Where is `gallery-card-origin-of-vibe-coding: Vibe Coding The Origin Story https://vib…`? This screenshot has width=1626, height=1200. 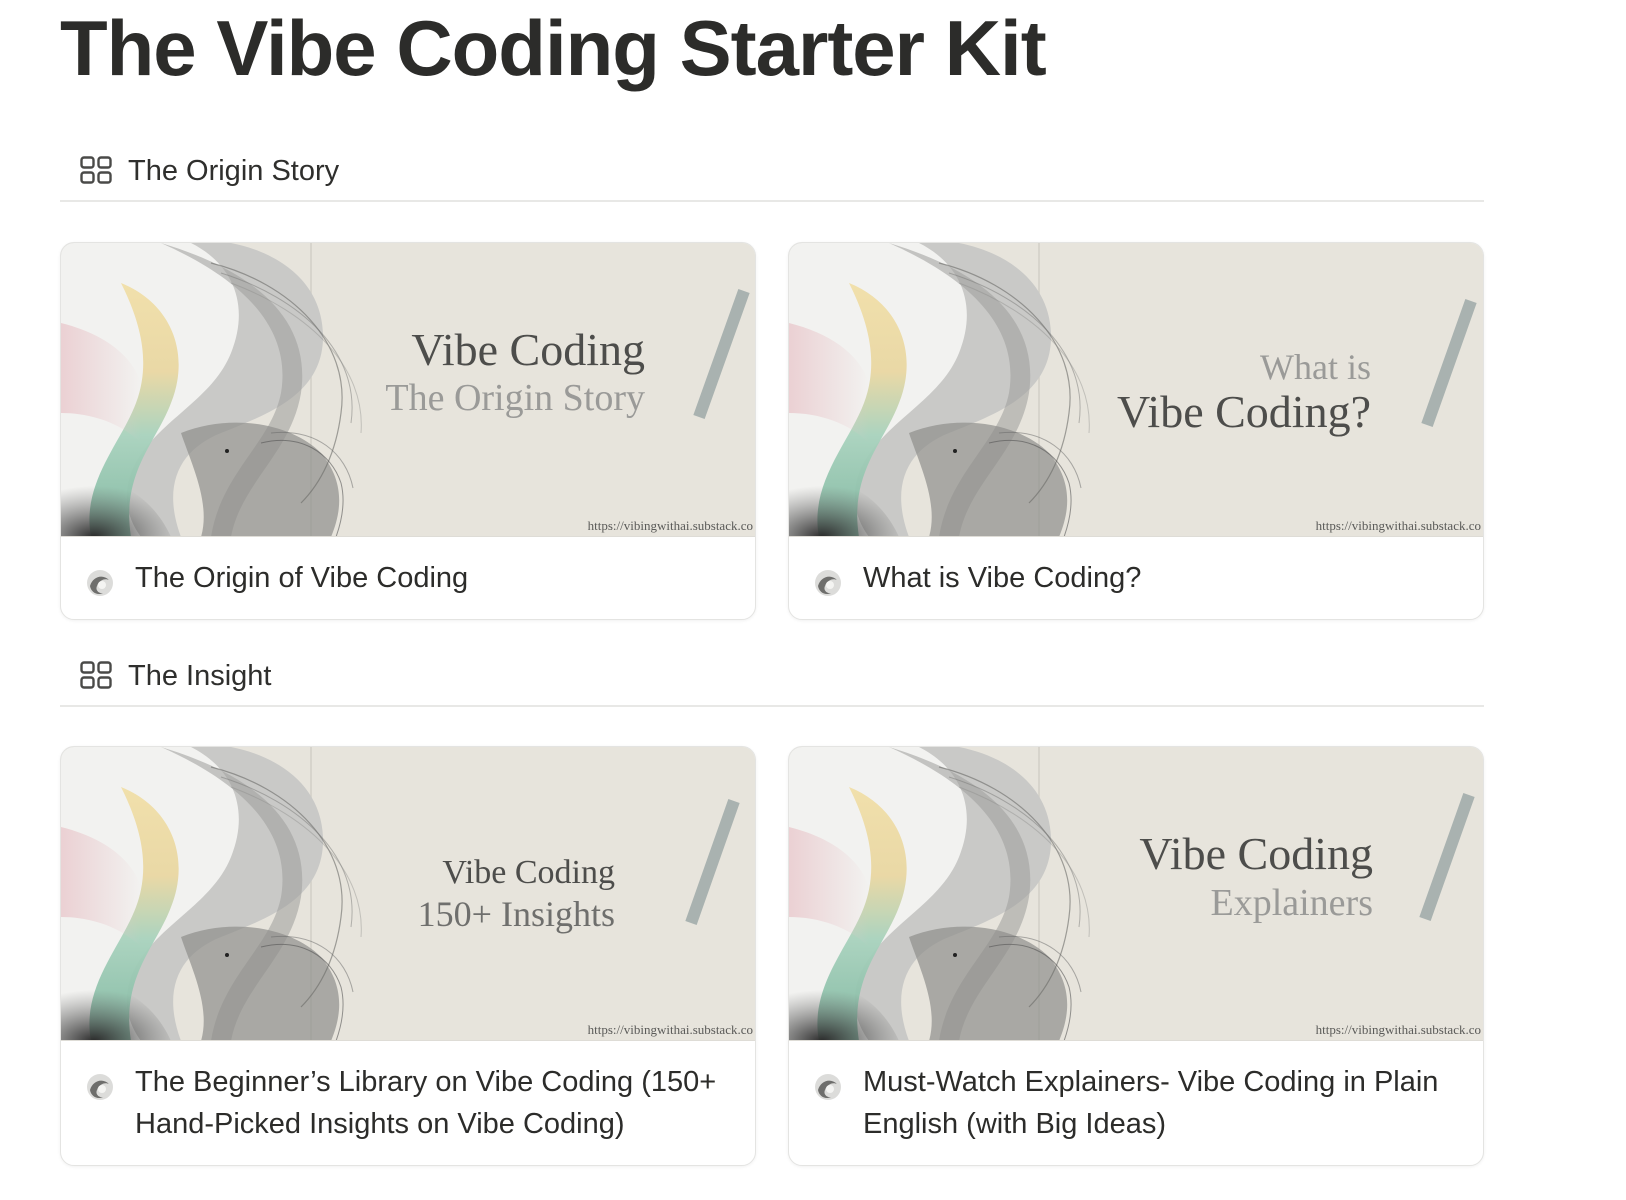 gallery-card-origin-of-vibe-coding: Vibe Coding The Origin Story https://vib… is located at coordinates (408, 431).